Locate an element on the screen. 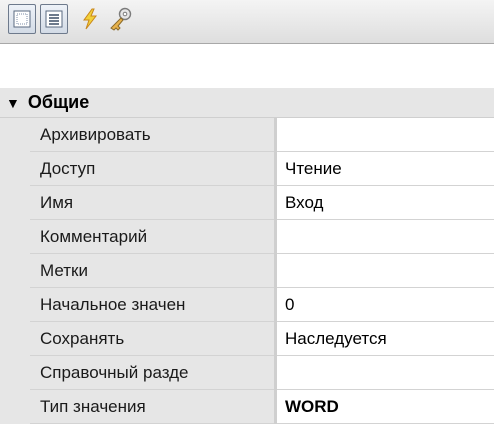  categorized-icon is located at coordinates (22, 19).